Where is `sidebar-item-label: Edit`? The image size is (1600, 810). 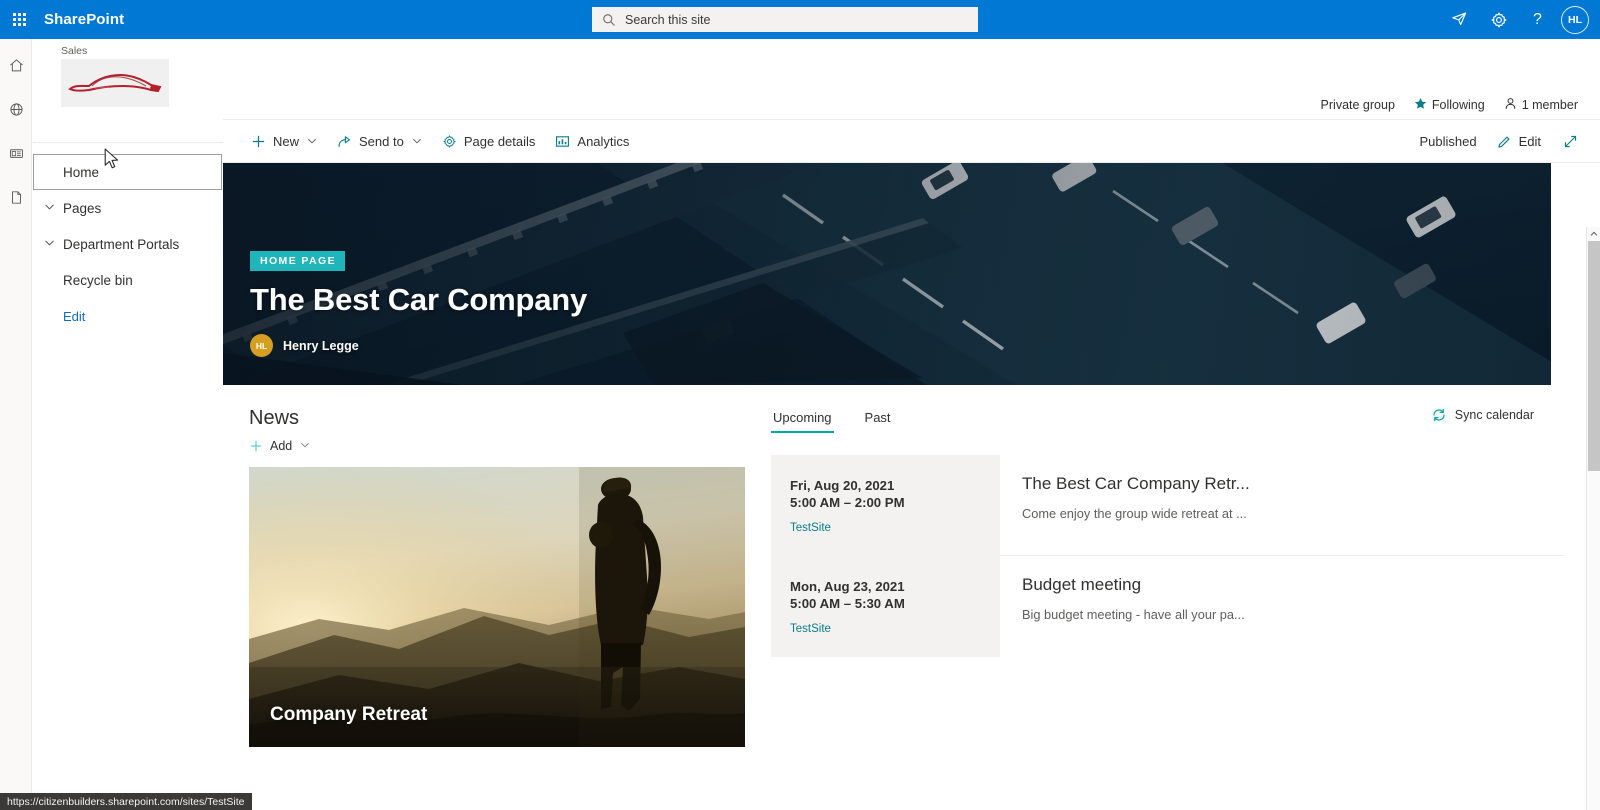
sidebar-item-label: Edit is located at coordinates (74, 316).